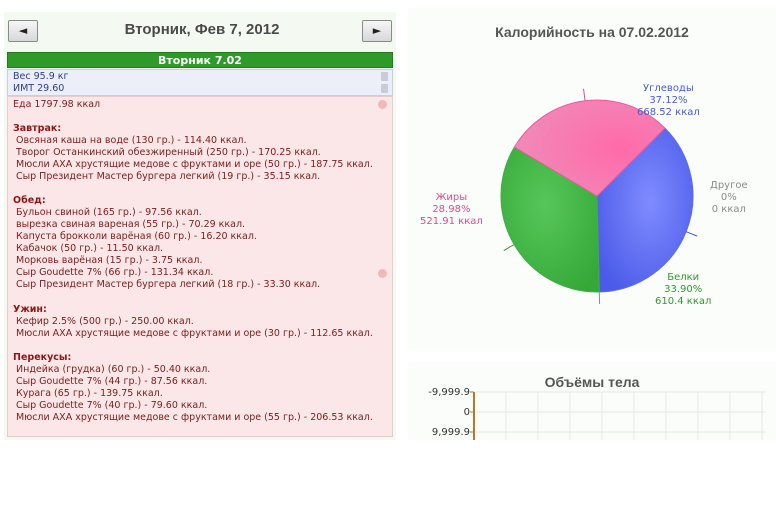 This screenshot has height=512, width=776. What do you see at coordinates (683, 277) in the screenshot?
I see `slice-name: Белки` at bounding box center [683, 277].